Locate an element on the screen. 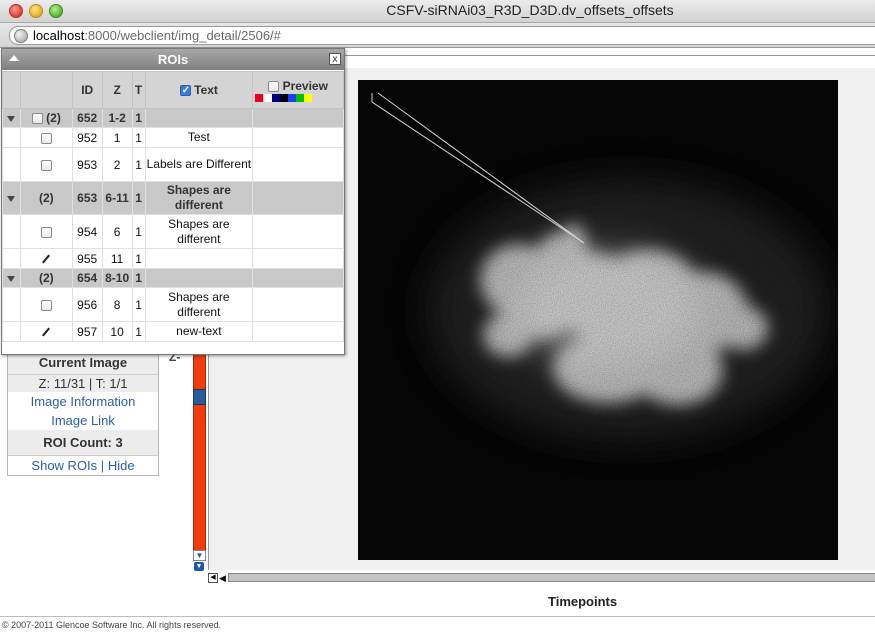  z-last-button: ▼ is located at coordinates (199, 566).